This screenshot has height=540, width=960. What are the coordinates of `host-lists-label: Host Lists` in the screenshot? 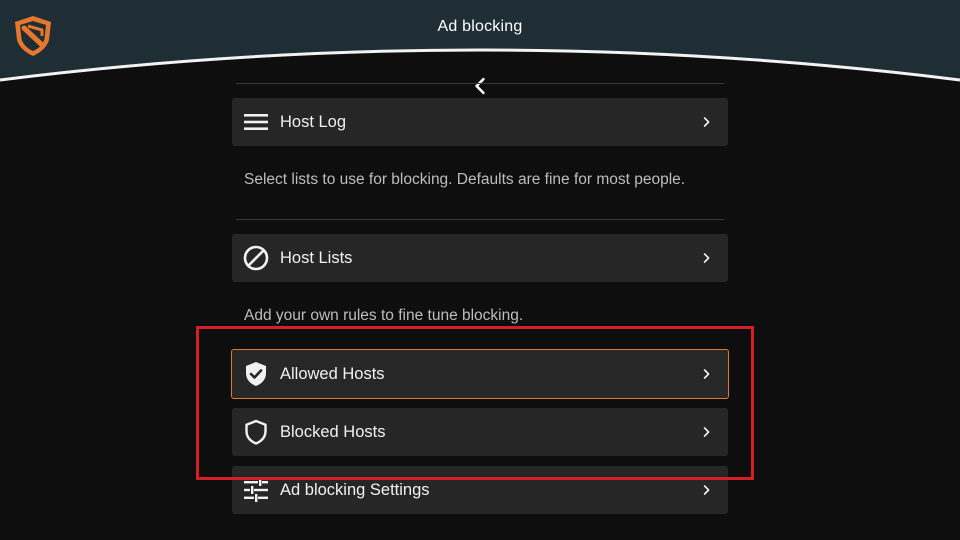 It's located at (316, 257).